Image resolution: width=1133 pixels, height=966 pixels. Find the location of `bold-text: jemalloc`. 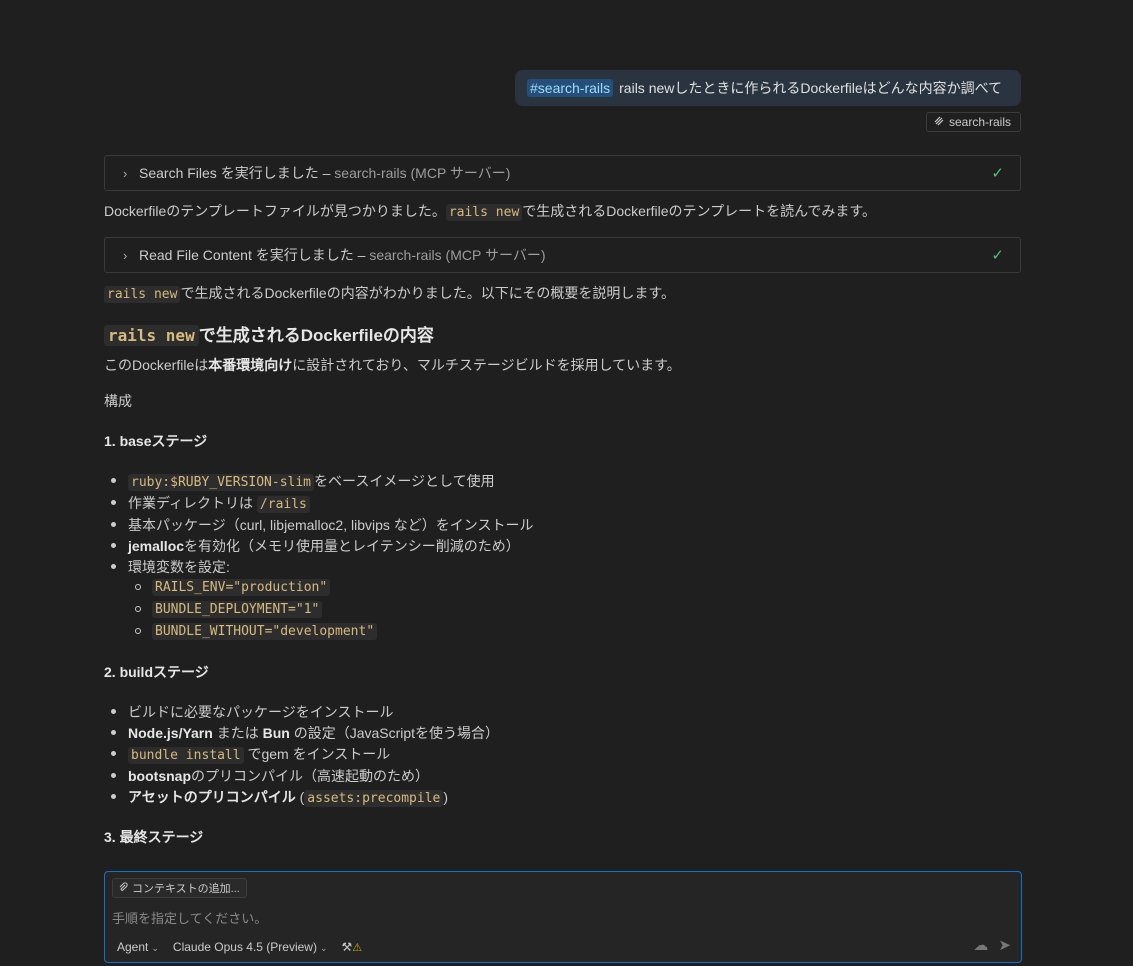

bold-text: jemalloc is located at coordinates (156, 546).